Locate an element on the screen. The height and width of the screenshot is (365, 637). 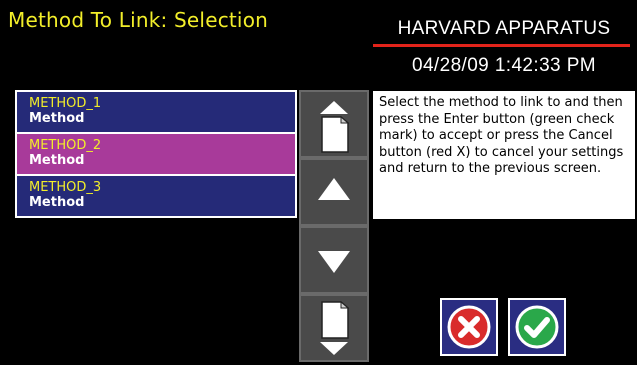
method-list-item-3: METHOD_3 Method is located at coordinates (156, 196).